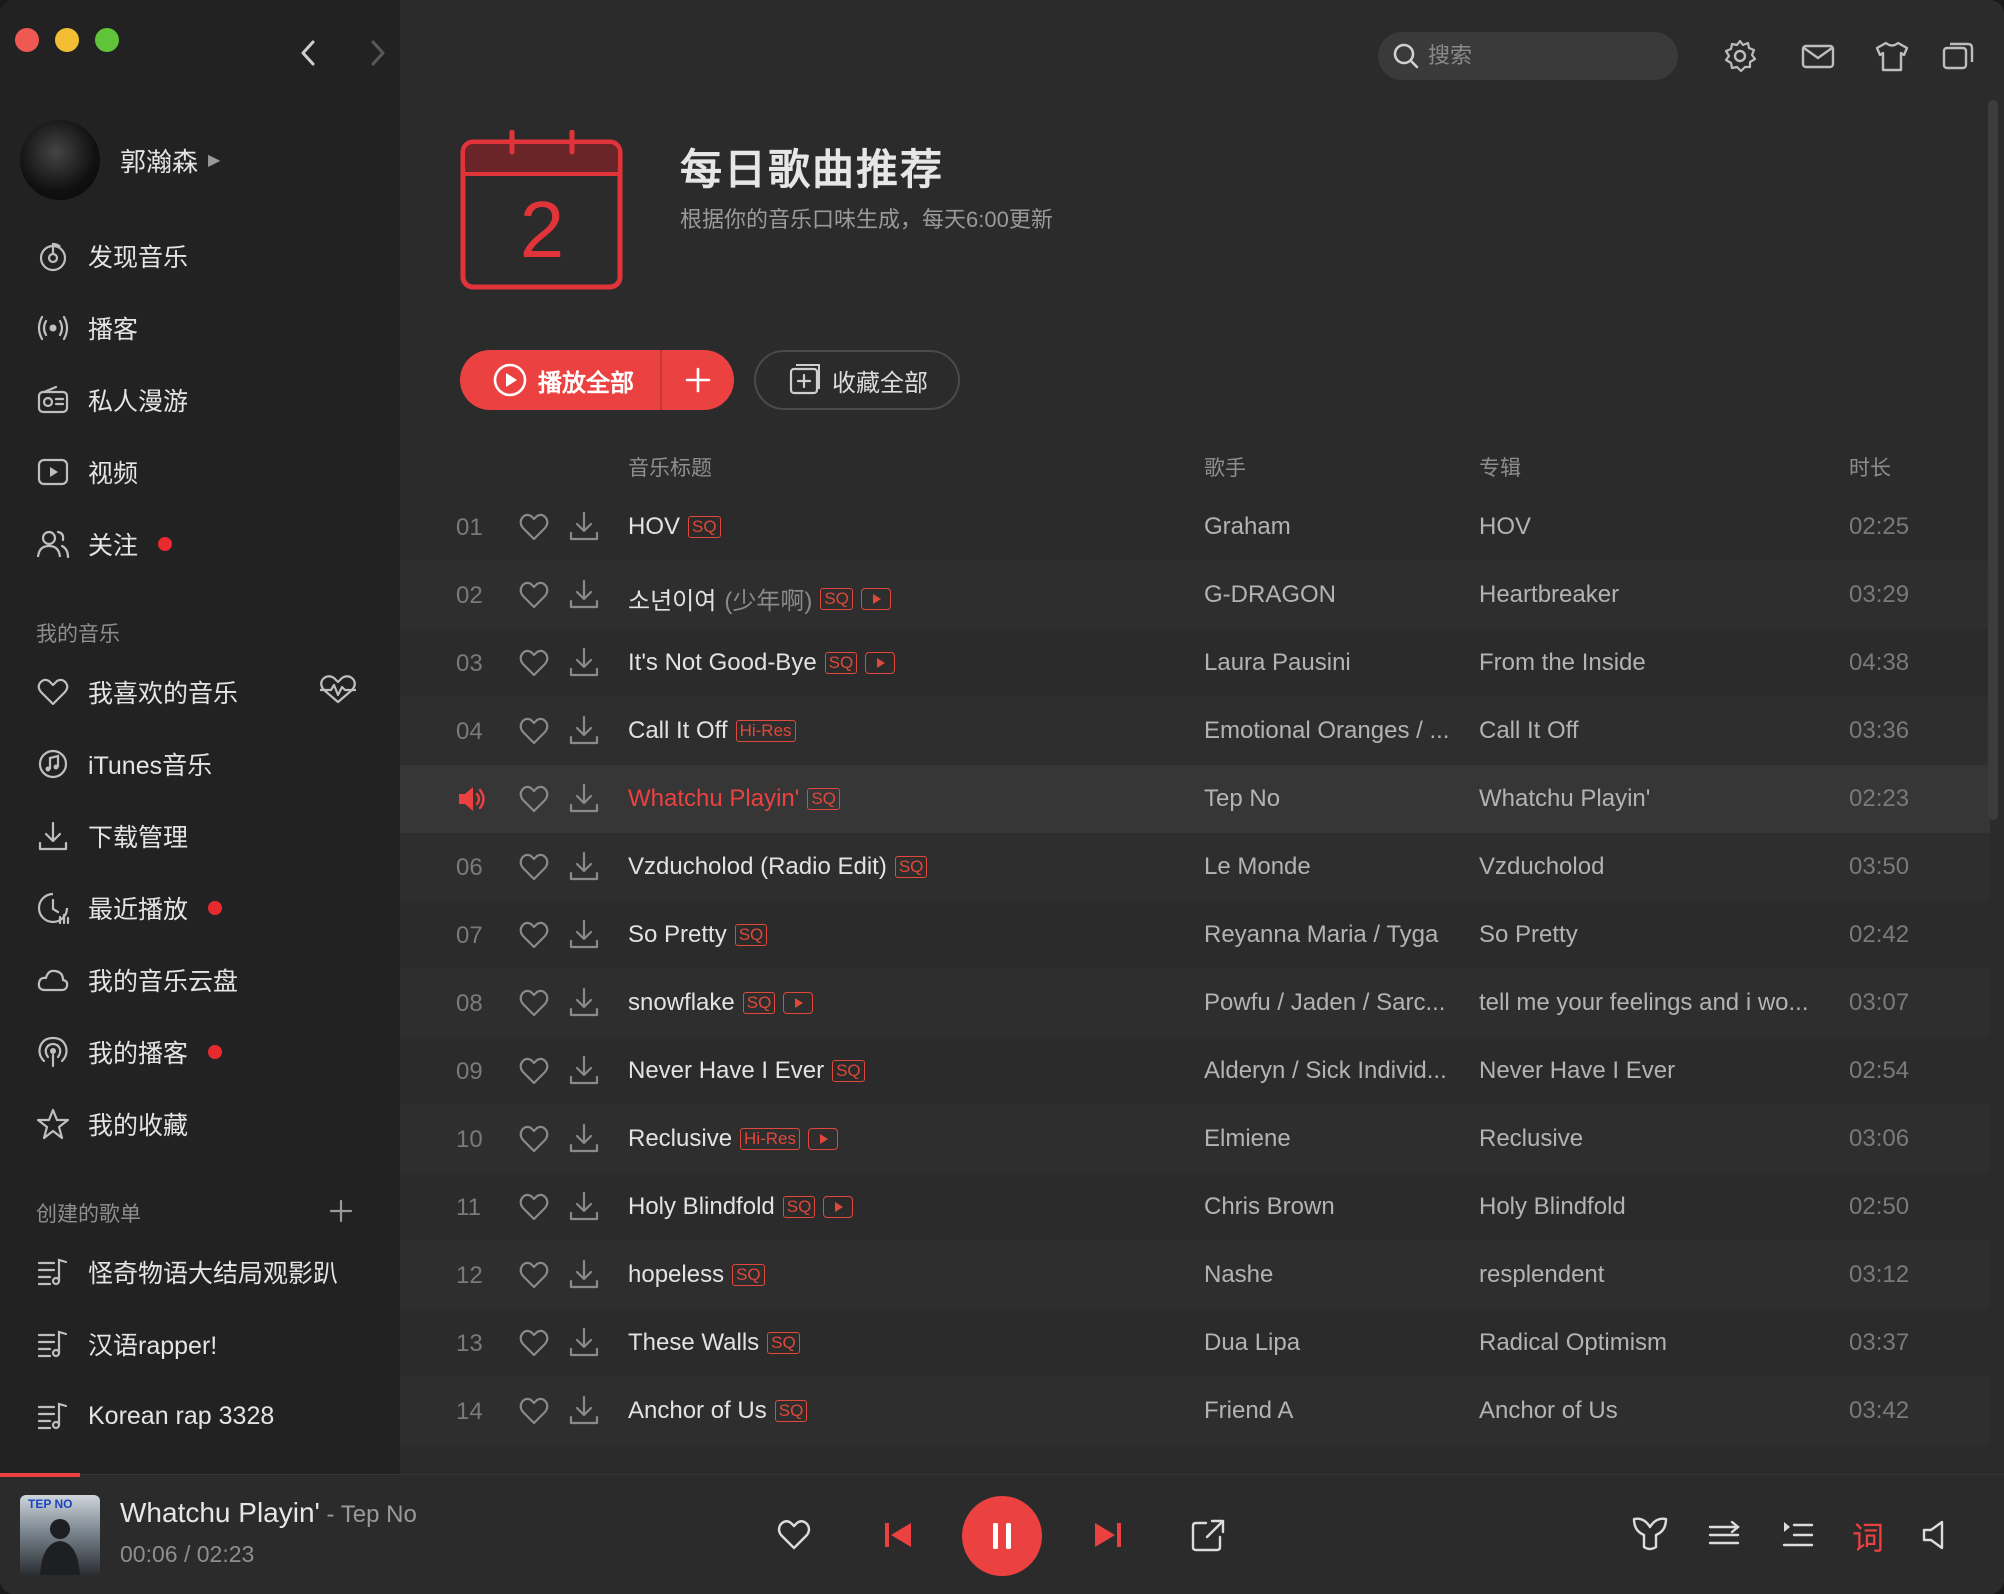  I want to click on song-title: Call It Off, so click(678, 731).